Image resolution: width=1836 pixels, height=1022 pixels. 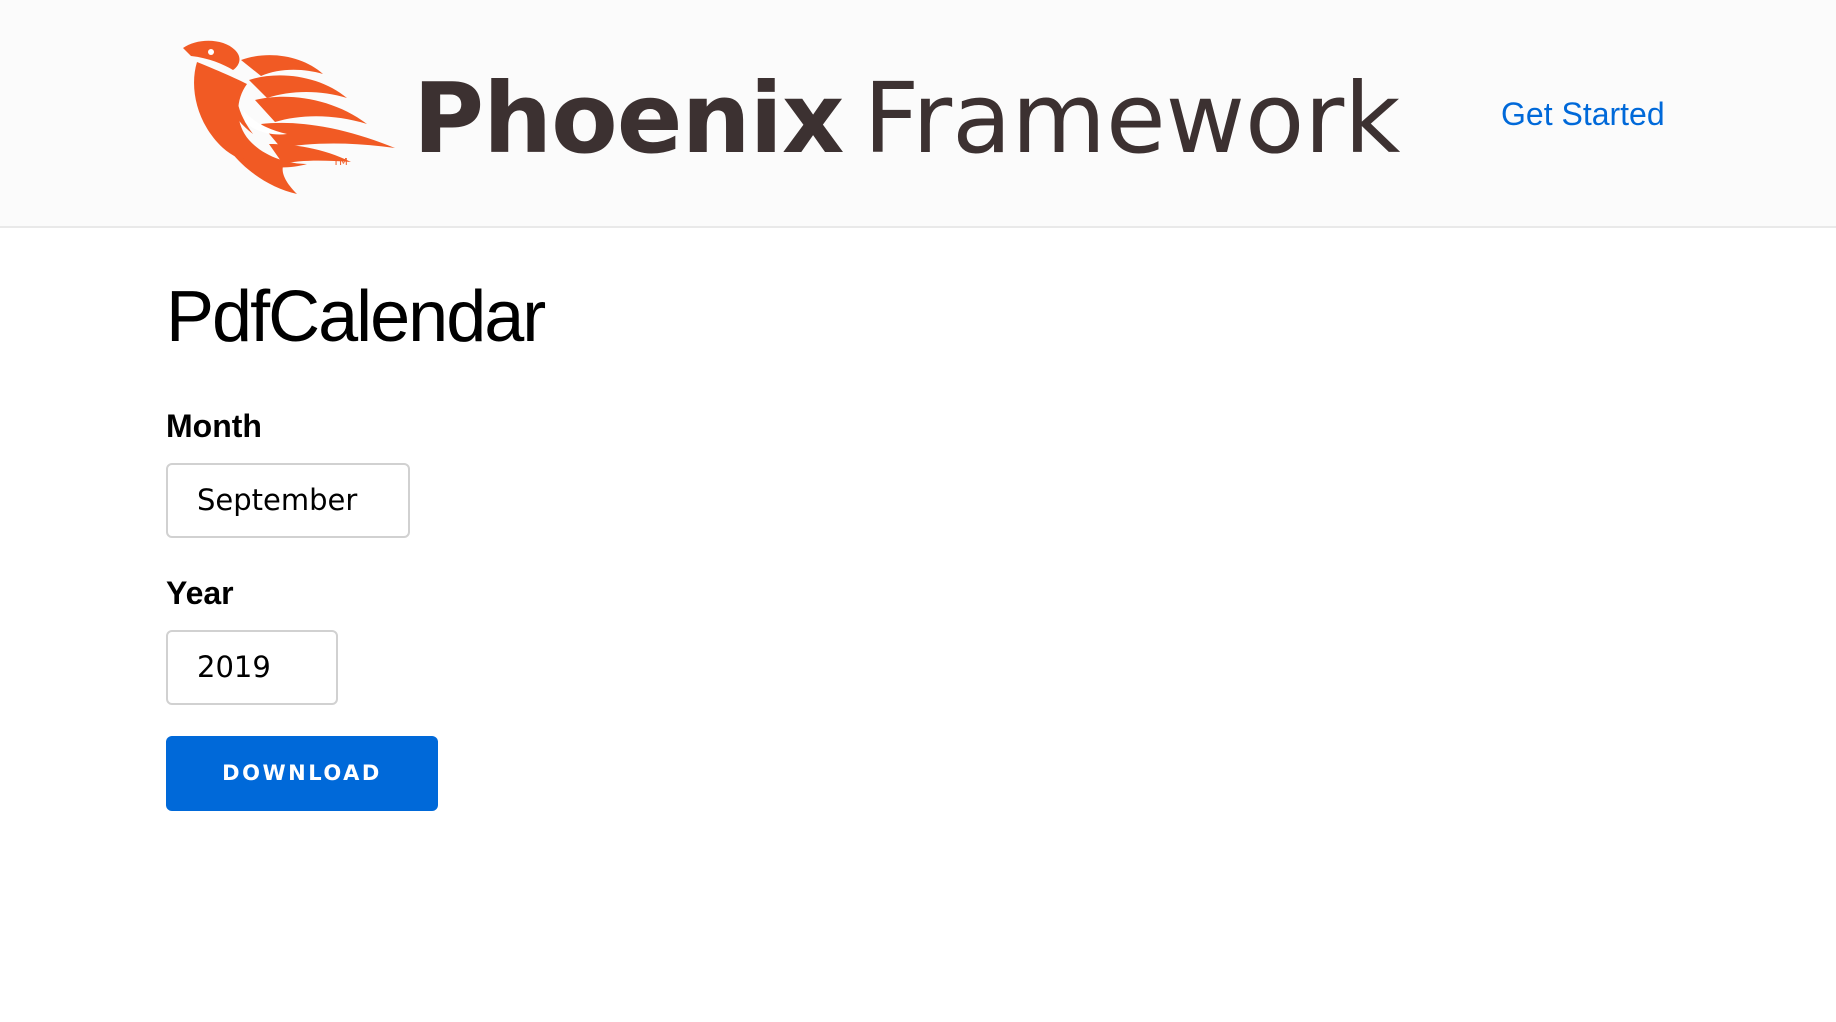 What do you see at coordinates (628, 118) in the screenshot?
I see `logo-word-phoenix: Phoenix` at bounding box center [628, 118].